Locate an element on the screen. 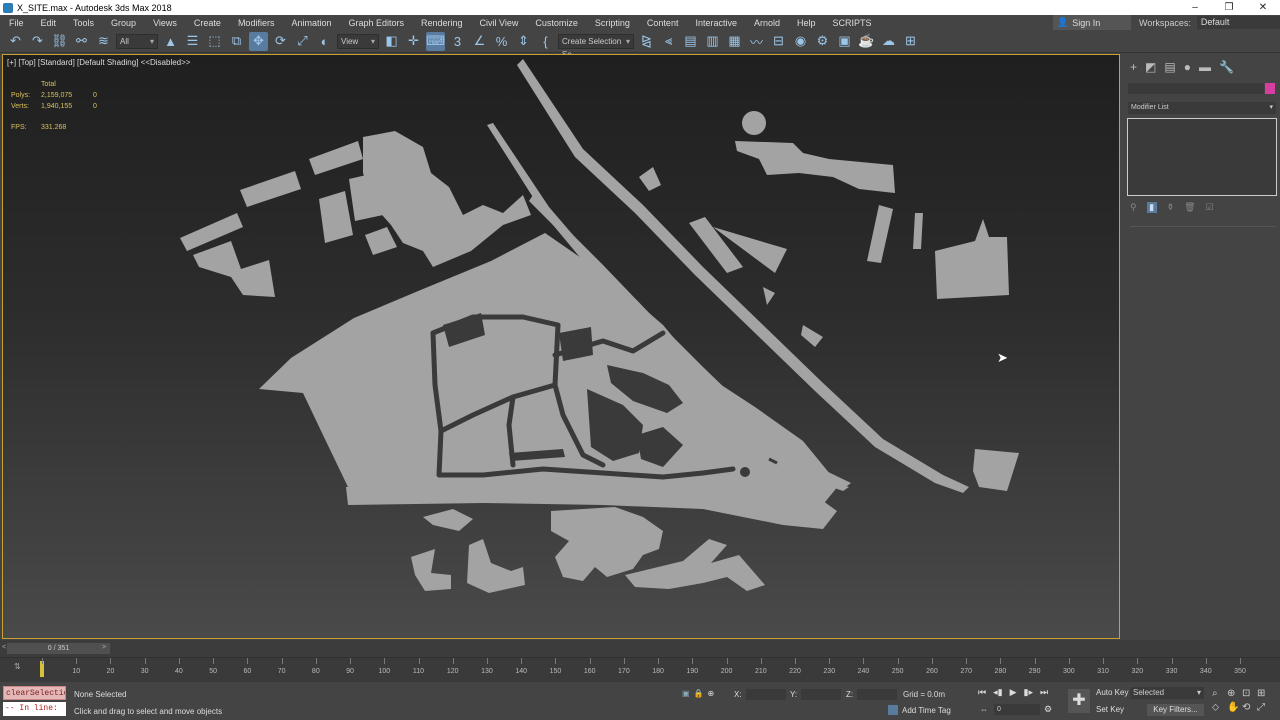  current-frame-field: 0 is located at coordinates (1017, 709).